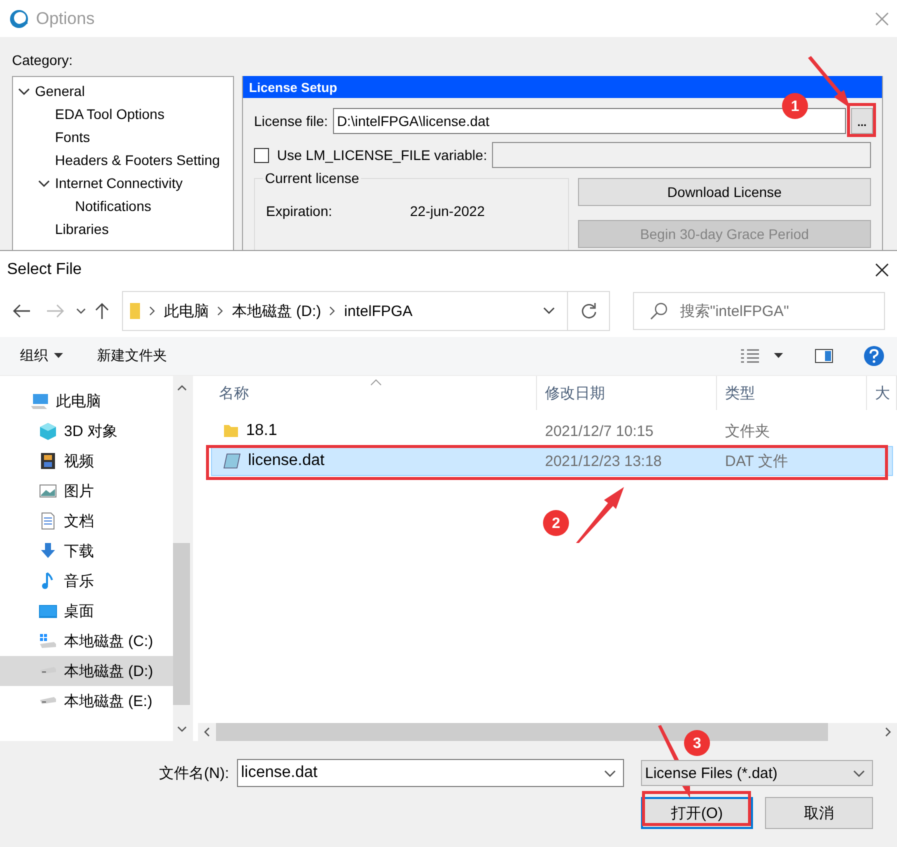  Describe the element at coordinates (43, 60) in the screenshot. I see `category-label: Category:` at that location.